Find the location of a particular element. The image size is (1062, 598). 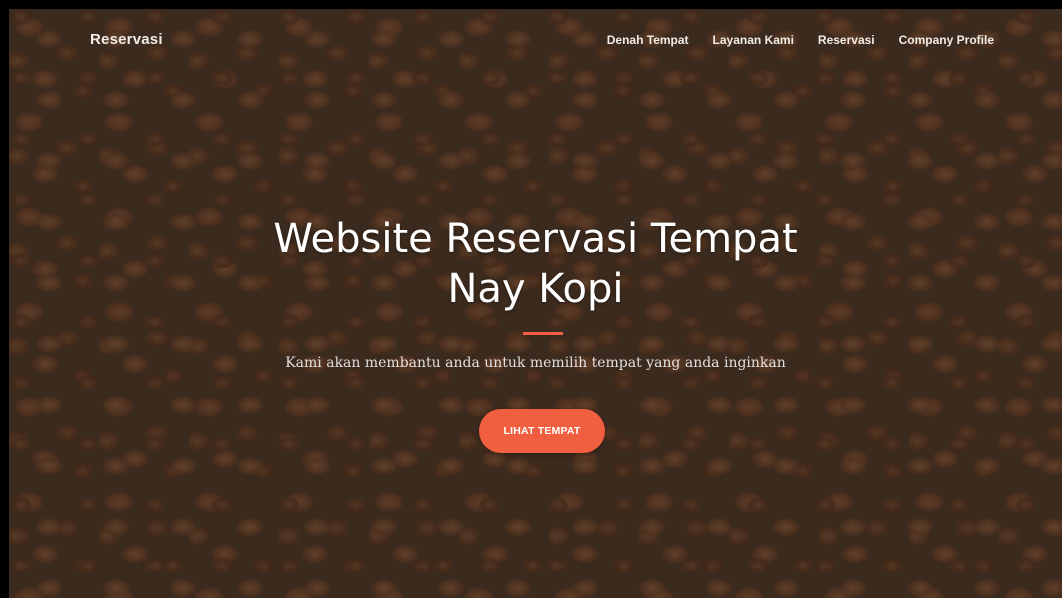

hero-title-line-1: Website Reservasi Tempat is located at coordinates (535, 239).